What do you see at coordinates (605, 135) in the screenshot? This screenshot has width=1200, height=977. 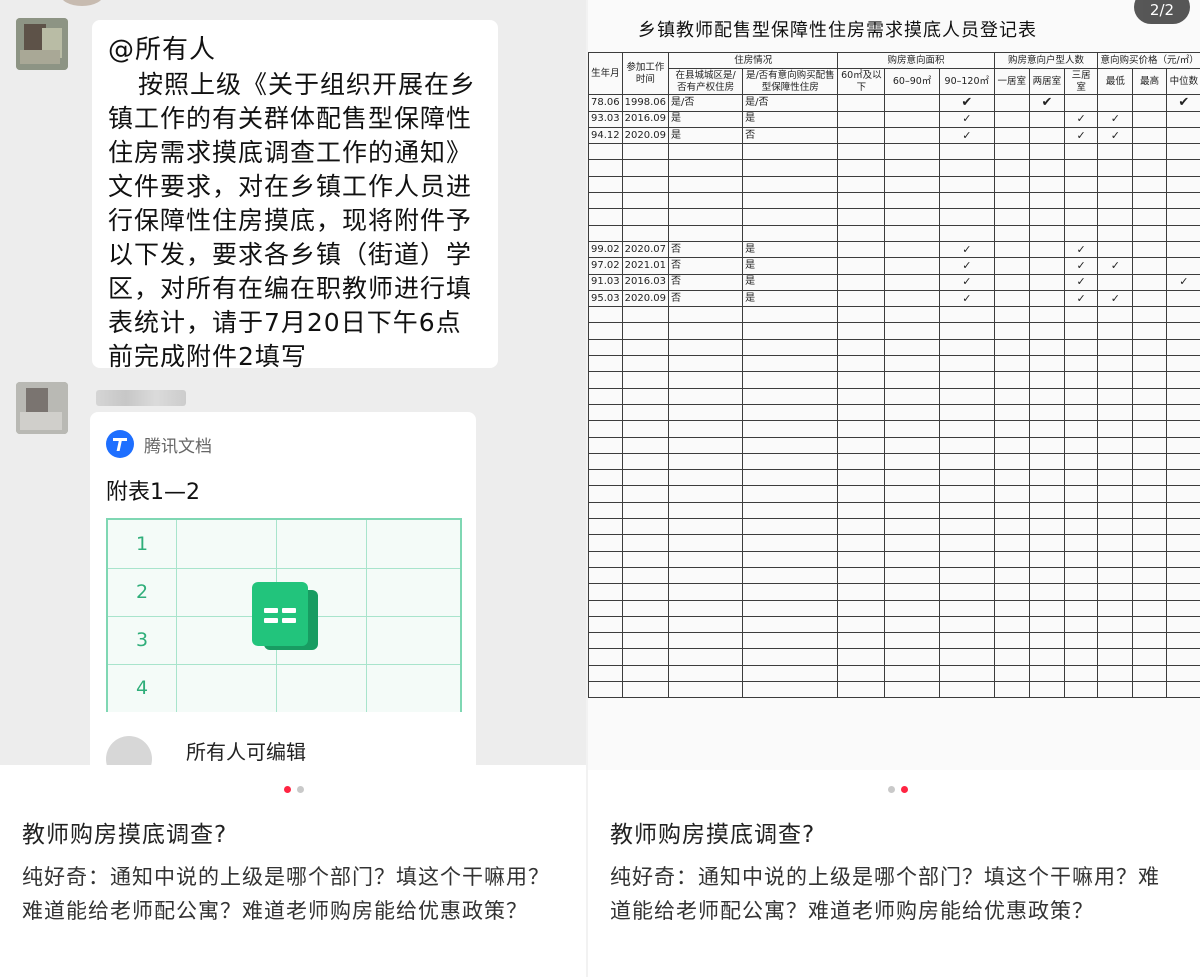 I see `table-cell-birth: 94.12` at bounding box center [605, 135].